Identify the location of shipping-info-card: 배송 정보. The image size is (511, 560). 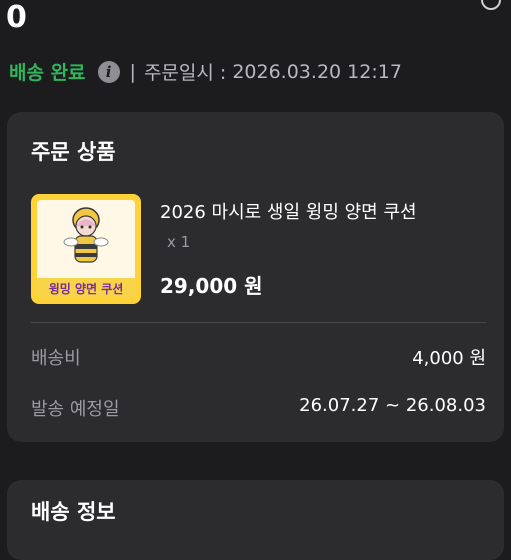
(255, 520).